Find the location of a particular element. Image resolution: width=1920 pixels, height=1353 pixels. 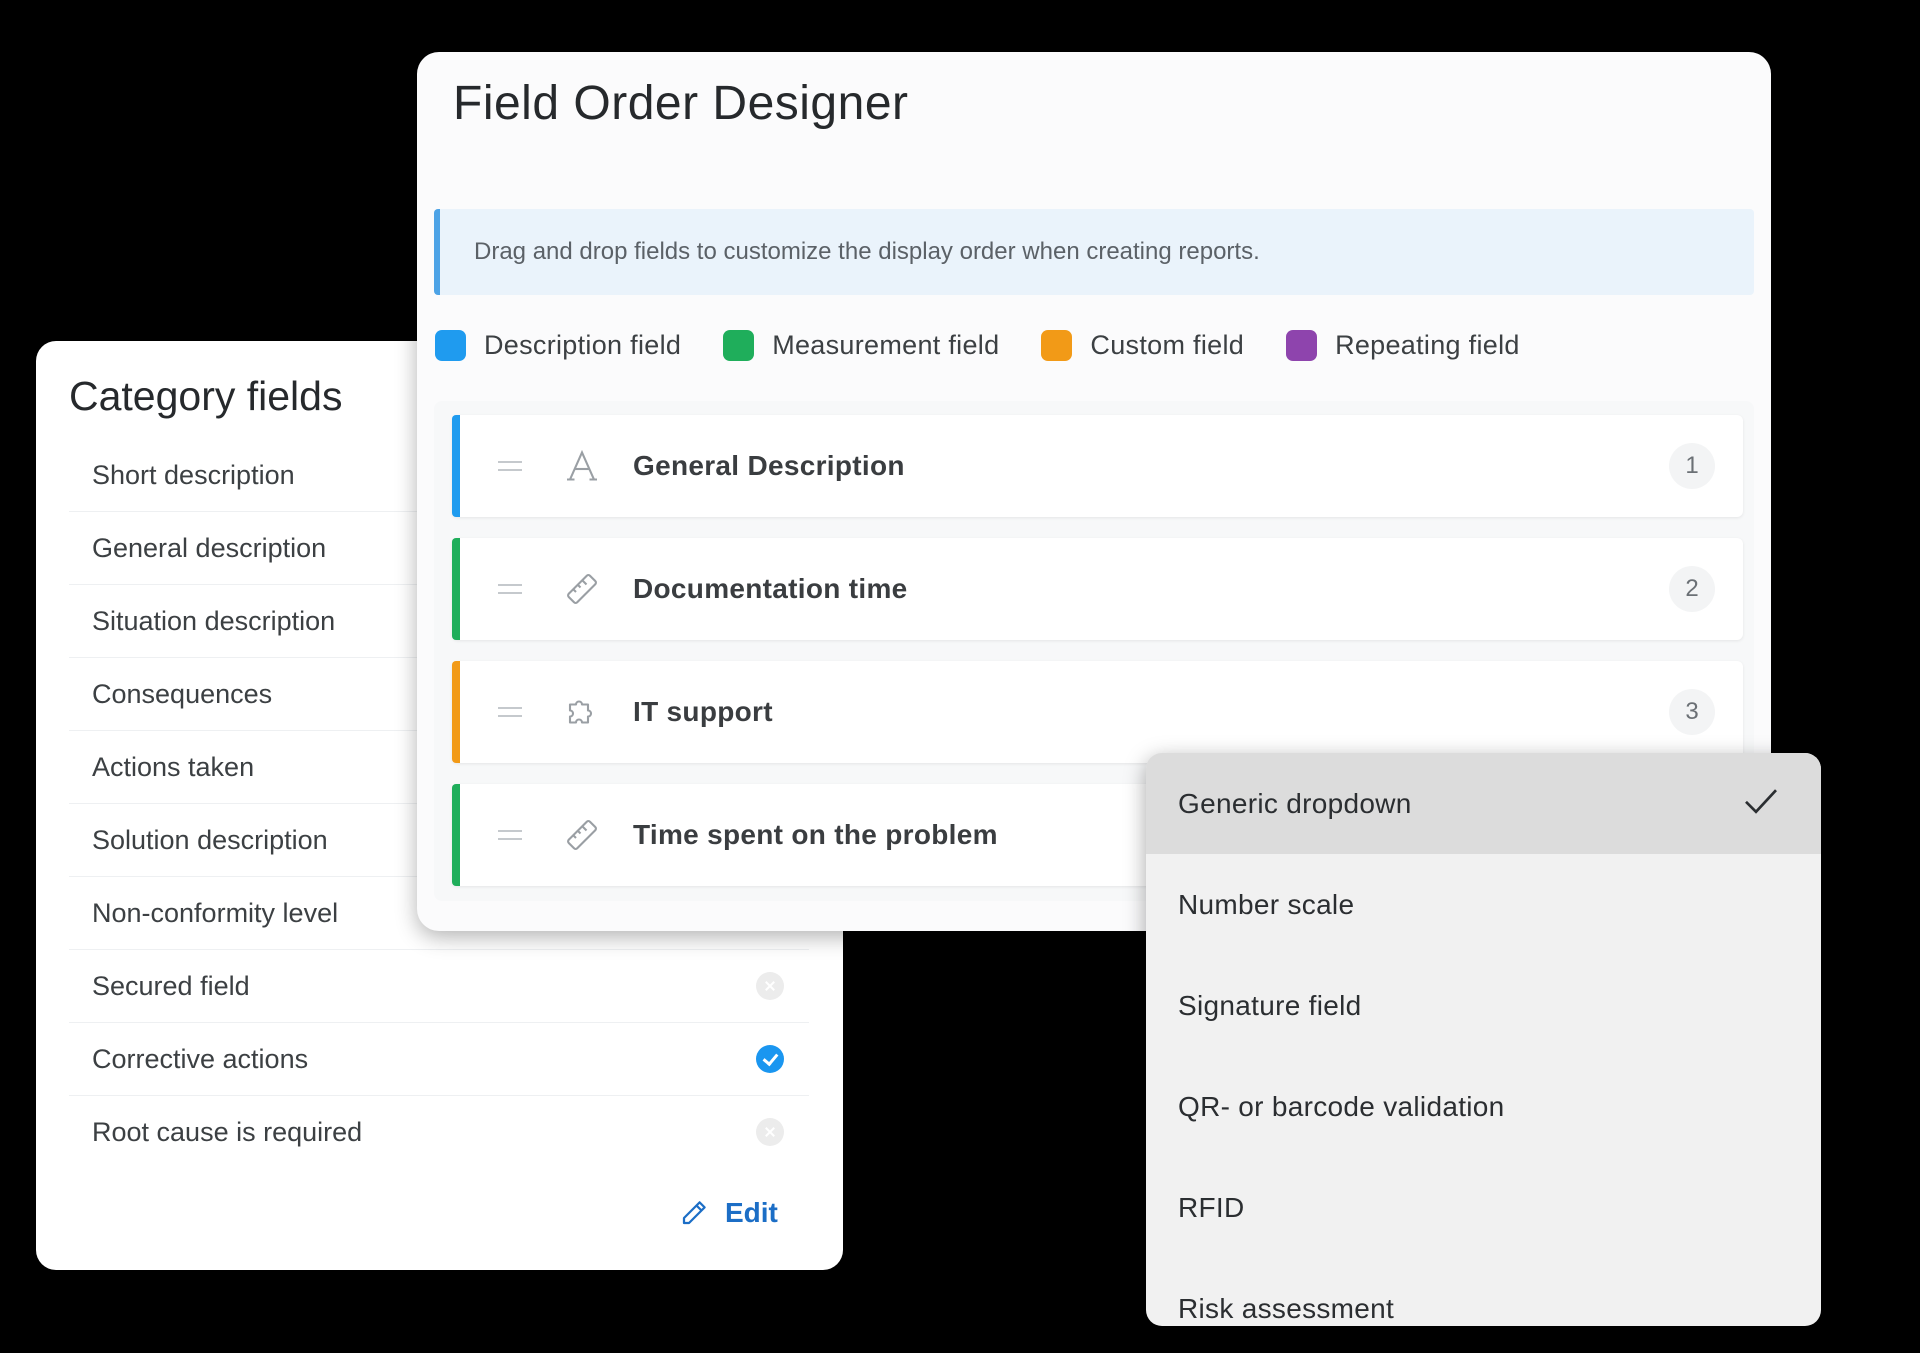

field-name: General Description is located at coordinates (769, 465).